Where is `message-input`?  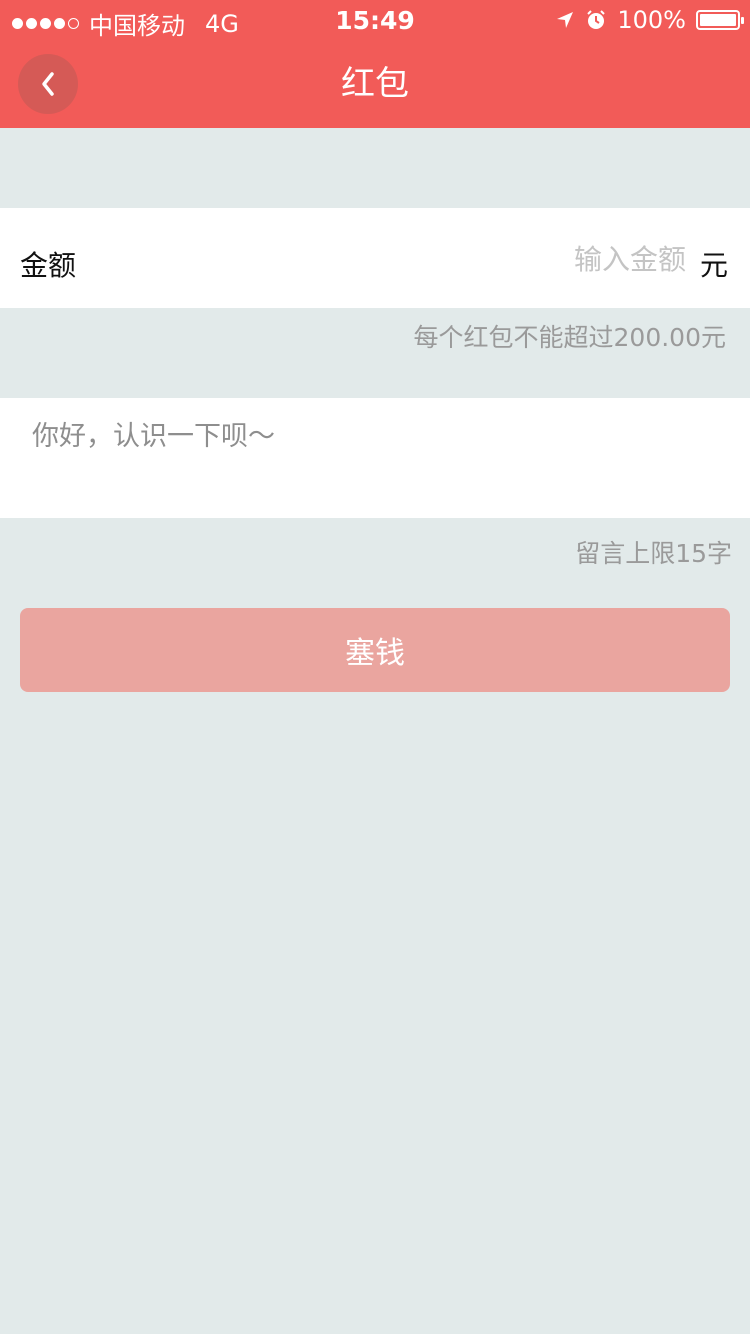
message-input is located at coordinates (377, 459).